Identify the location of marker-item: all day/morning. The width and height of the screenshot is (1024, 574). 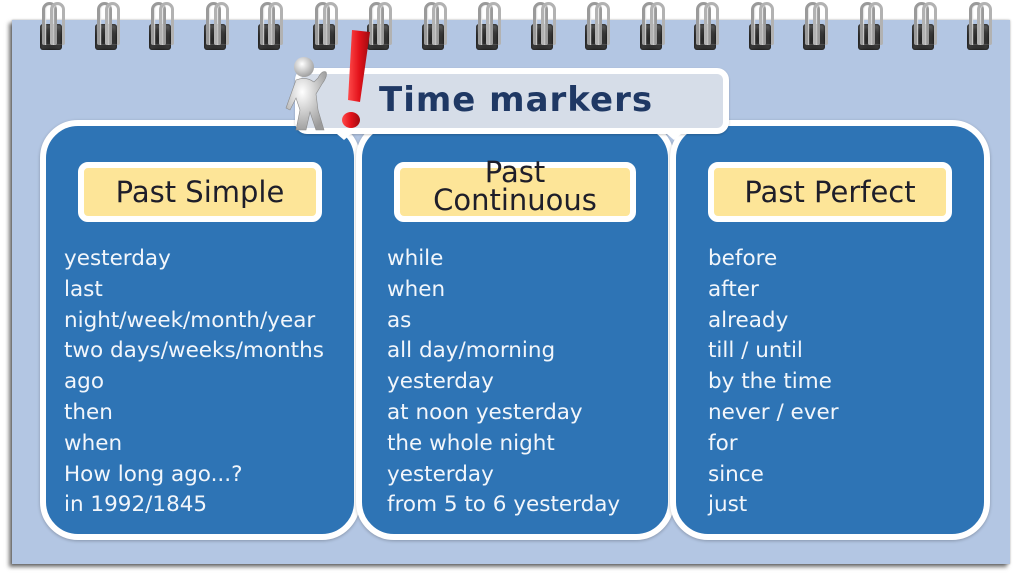
(471, 351).